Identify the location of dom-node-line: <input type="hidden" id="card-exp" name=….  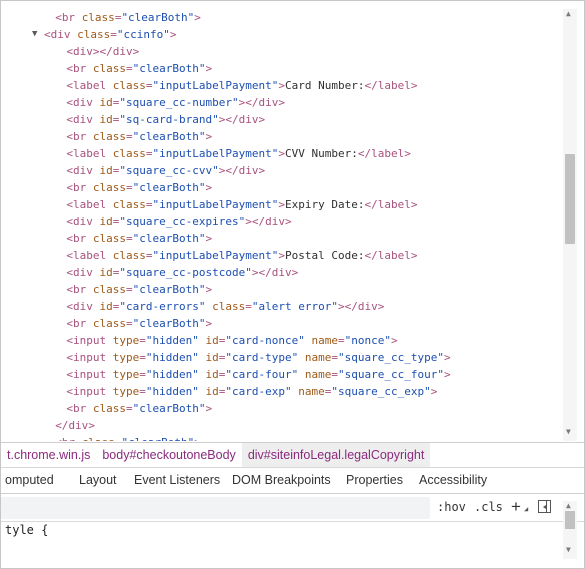
(251, 391).